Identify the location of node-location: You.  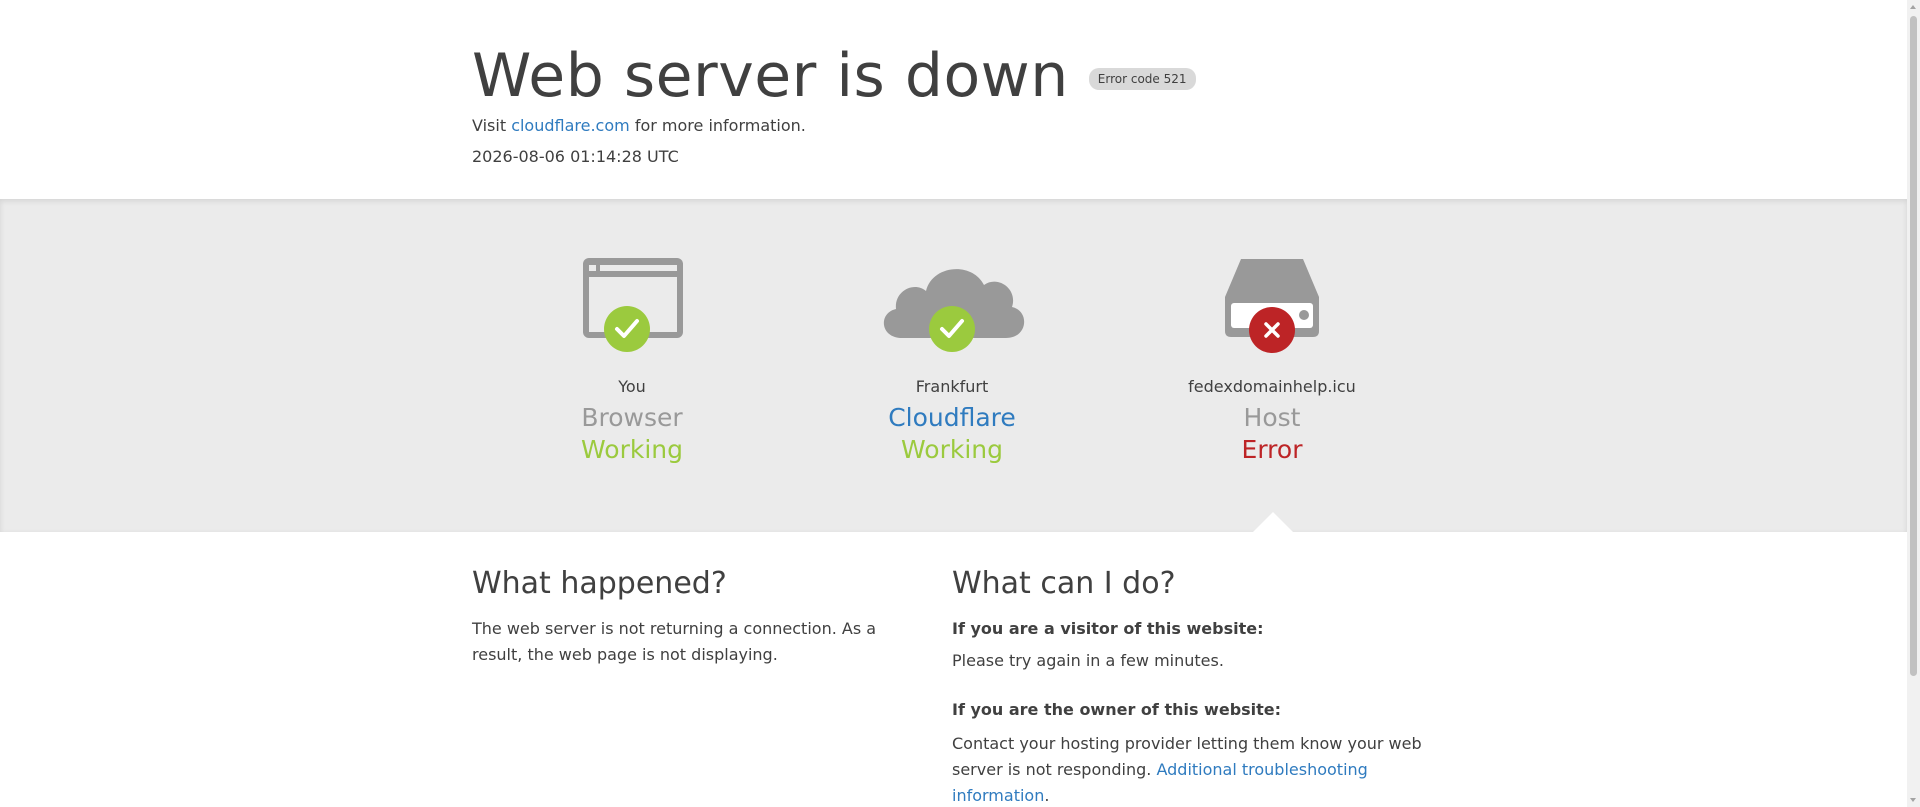
(632, 386).